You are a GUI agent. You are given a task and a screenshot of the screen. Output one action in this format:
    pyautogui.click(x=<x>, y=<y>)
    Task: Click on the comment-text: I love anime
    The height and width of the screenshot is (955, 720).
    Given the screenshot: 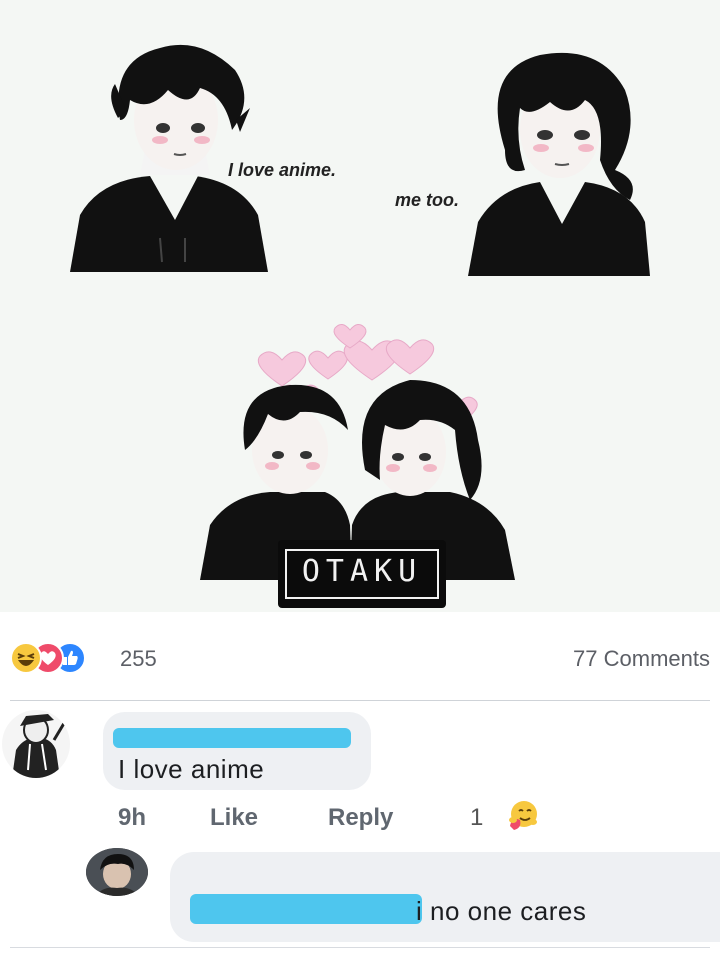 What is the action you would take?
    pyautogui.click(x=191, y=769)
    